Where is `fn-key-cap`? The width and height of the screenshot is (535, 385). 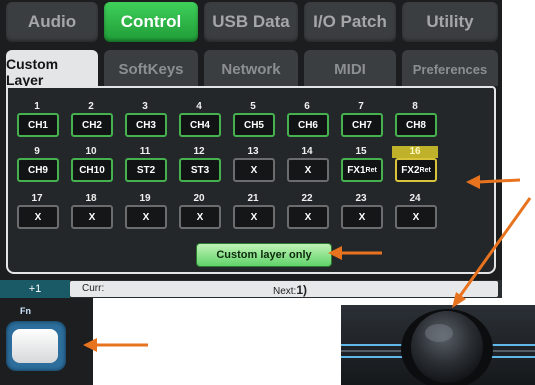
fn-key-cap is located at coordinates (35, 346).